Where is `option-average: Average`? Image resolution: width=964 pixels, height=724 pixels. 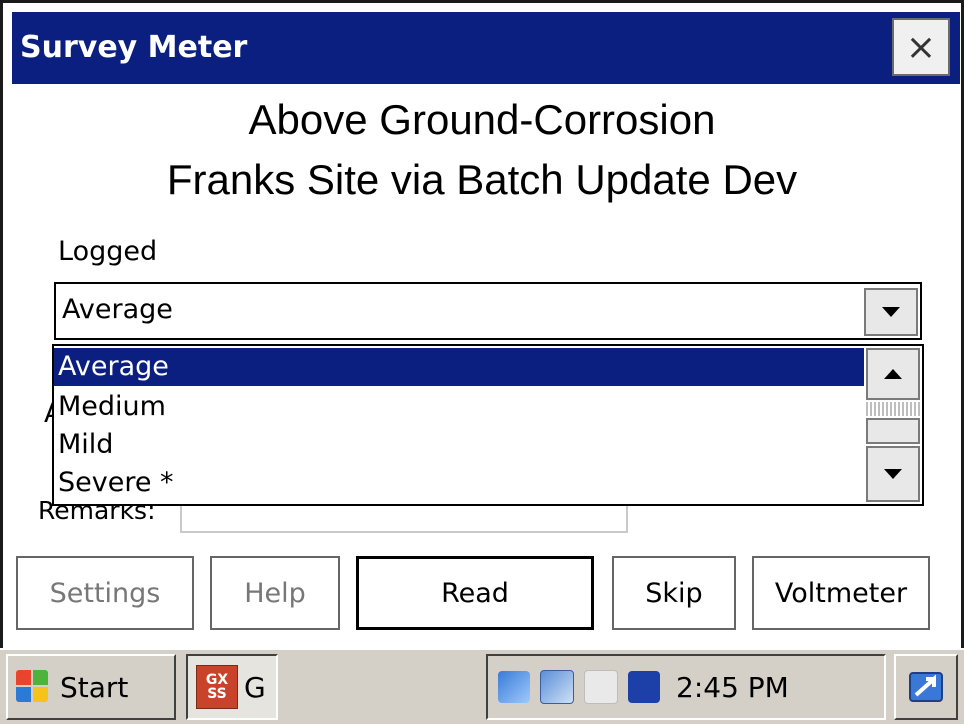
option-average: Average is located at coordinates (459, 367).